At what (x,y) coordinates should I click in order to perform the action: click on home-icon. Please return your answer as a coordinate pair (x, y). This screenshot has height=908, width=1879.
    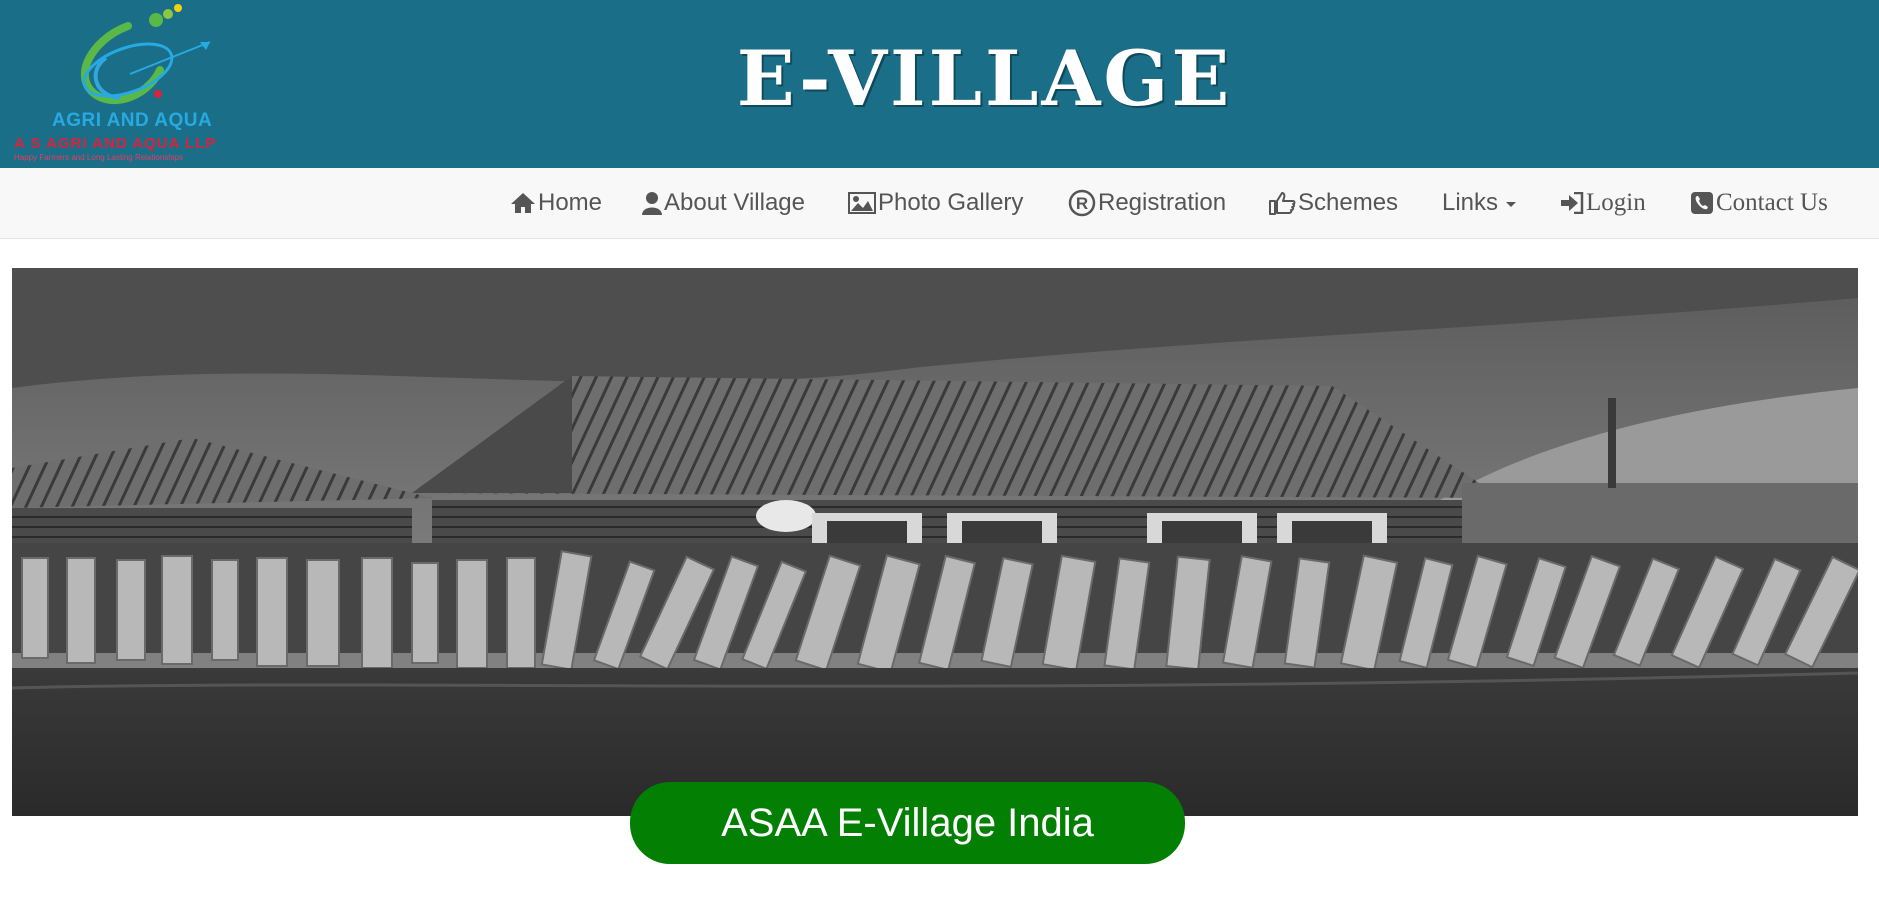
    Looking at the image, I should click on (523, 203).